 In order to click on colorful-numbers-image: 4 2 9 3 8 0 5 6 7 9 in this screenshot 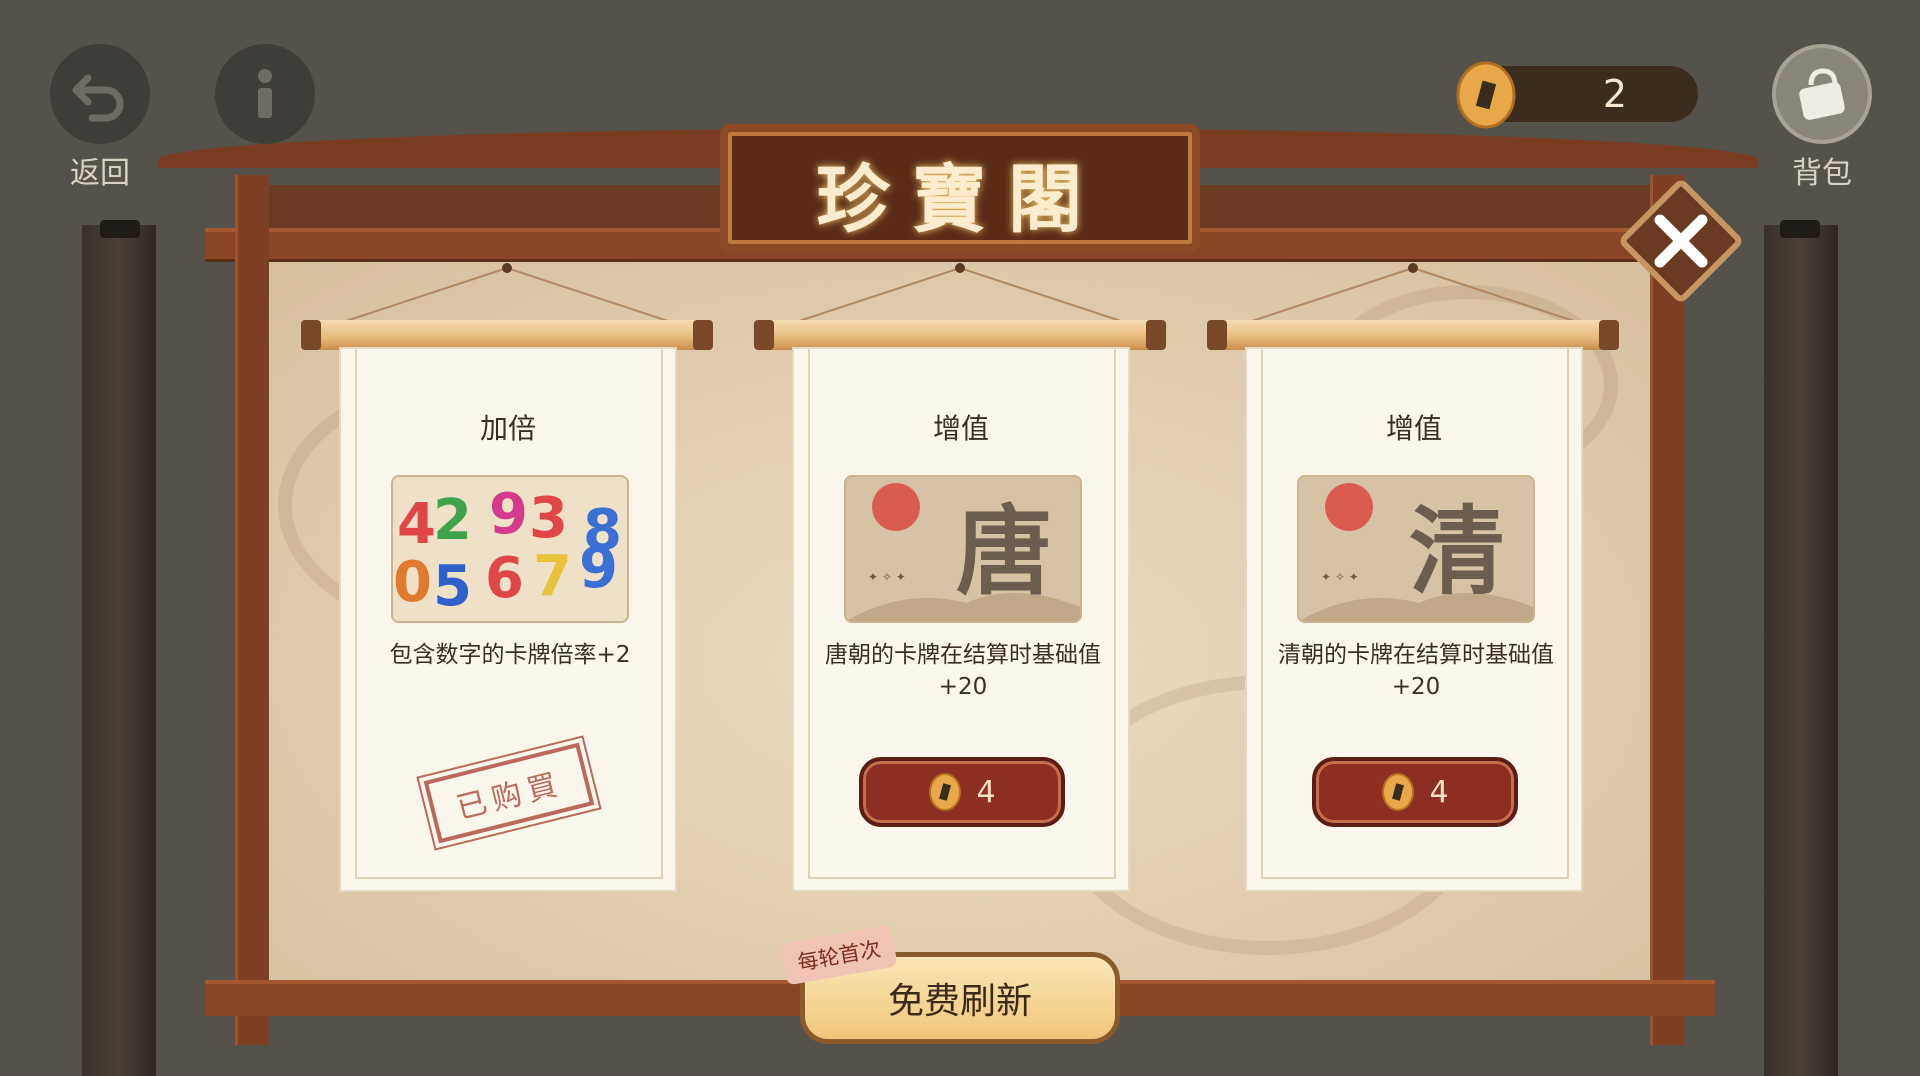, I will do `click(510, 549)`.